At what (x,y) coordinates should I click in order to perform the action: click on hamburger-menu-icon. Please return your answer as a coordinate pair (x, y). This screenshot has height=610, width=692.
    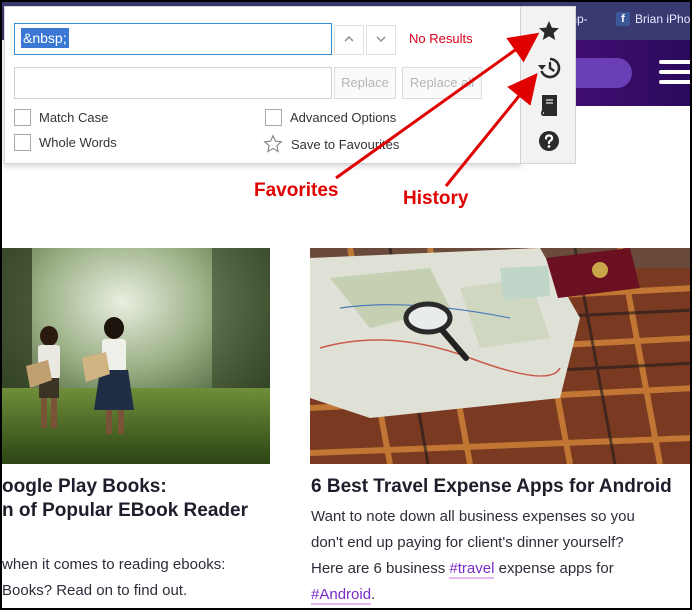
    Looking at the image, I should click on (674, 72).